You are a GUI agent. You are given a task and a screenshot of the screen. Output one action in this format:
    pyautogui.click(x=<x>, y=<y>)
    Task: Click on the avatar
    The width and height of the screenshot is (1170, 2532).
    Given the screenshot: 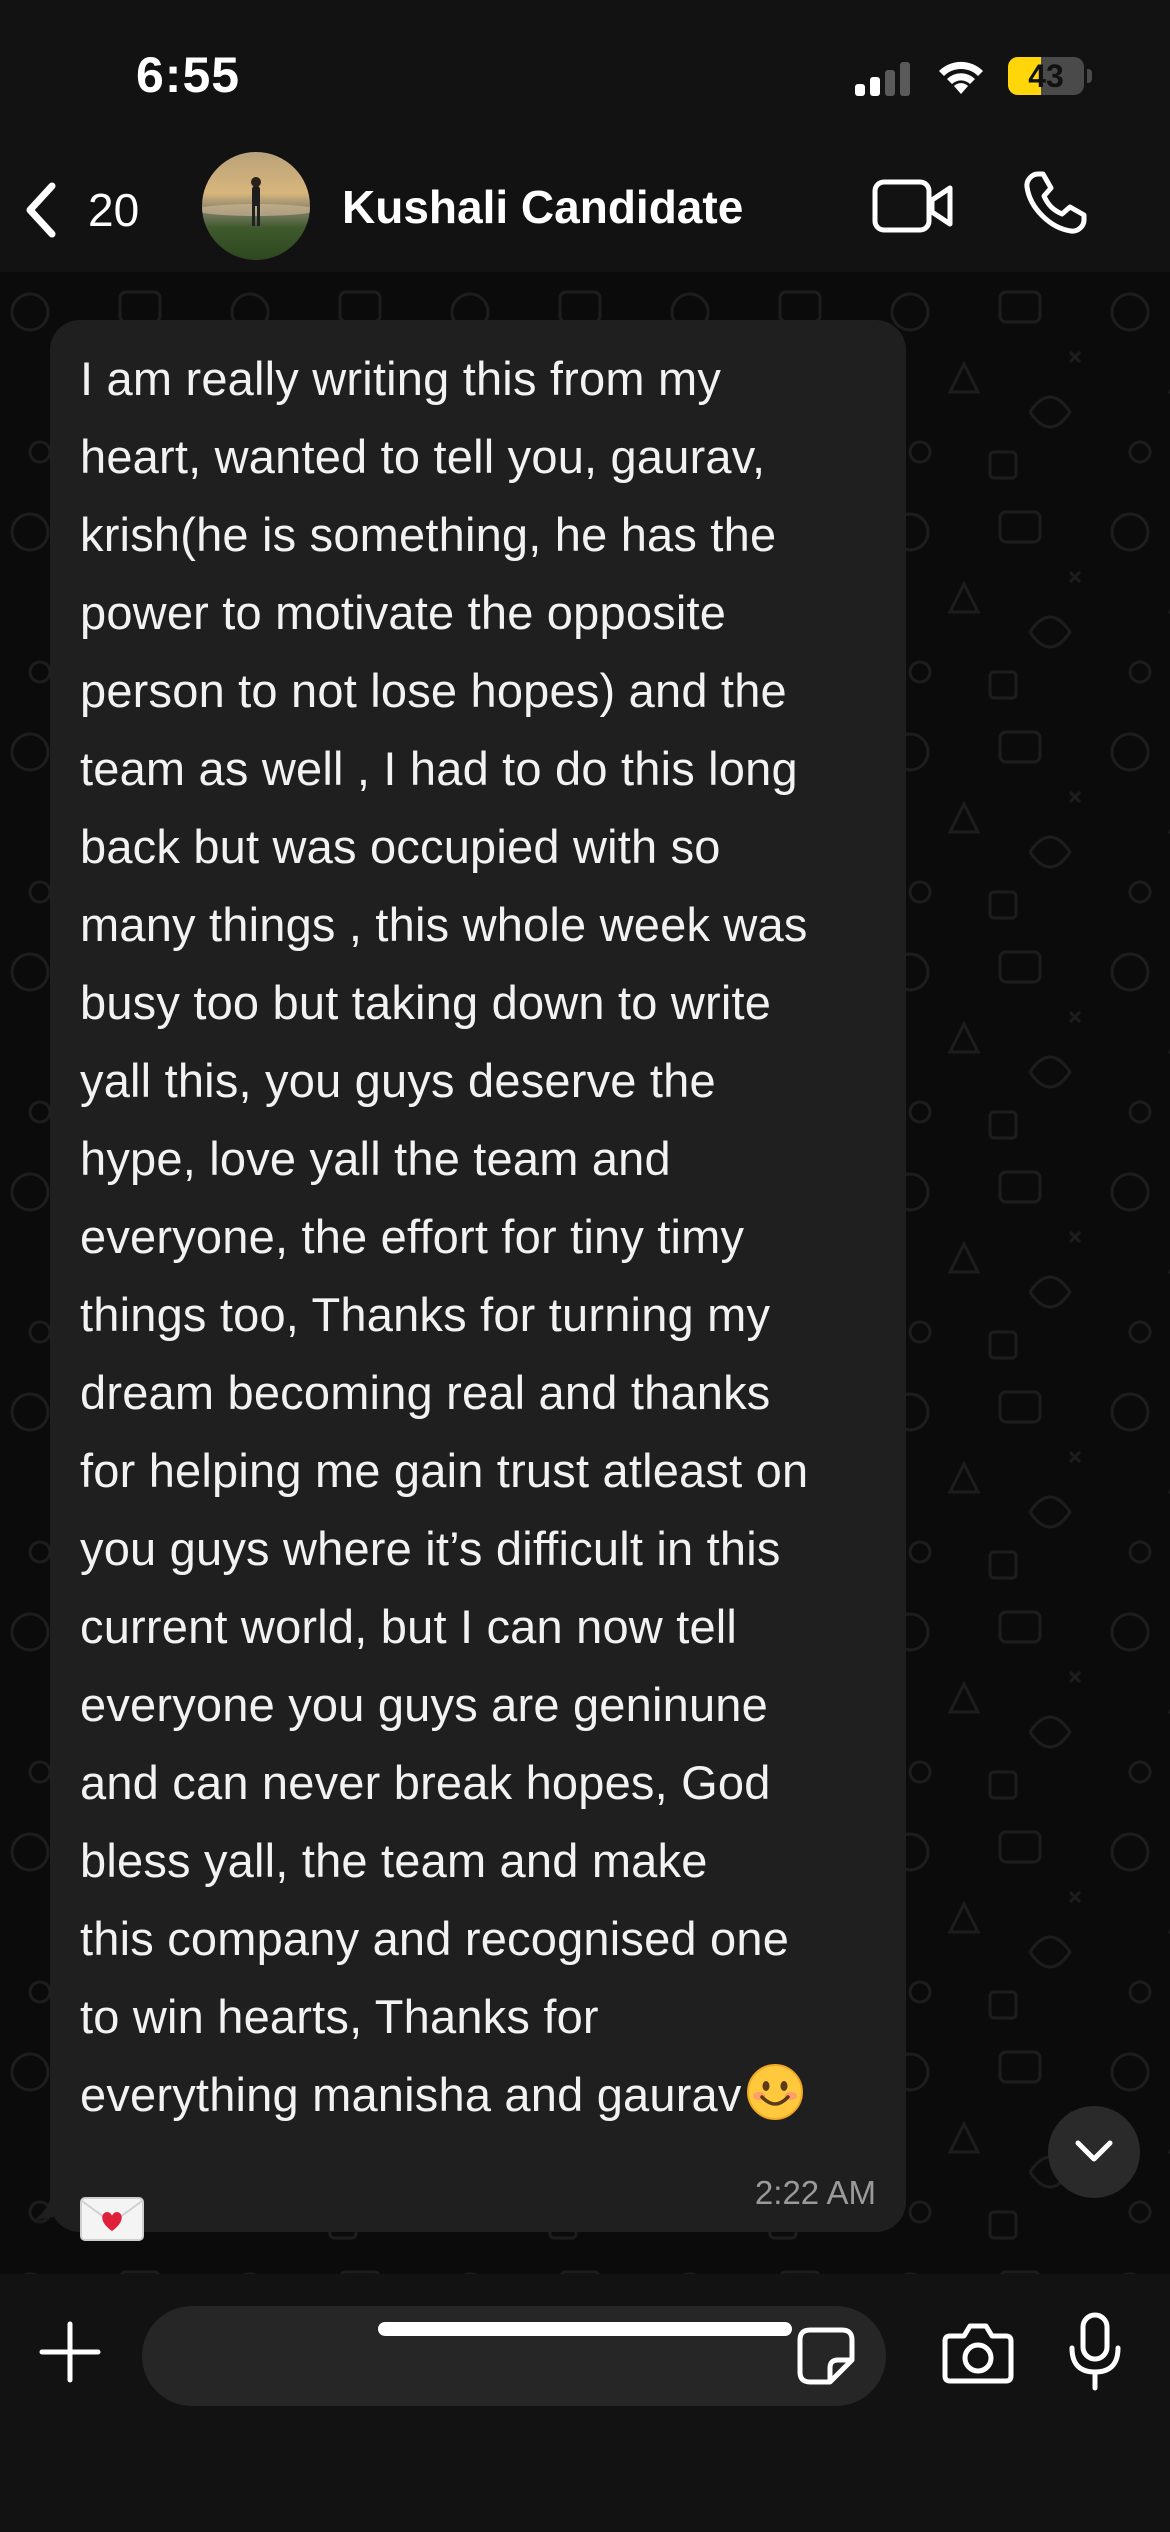 What is the action you would take?
    pyautogui.click(x=256, y=206)
    